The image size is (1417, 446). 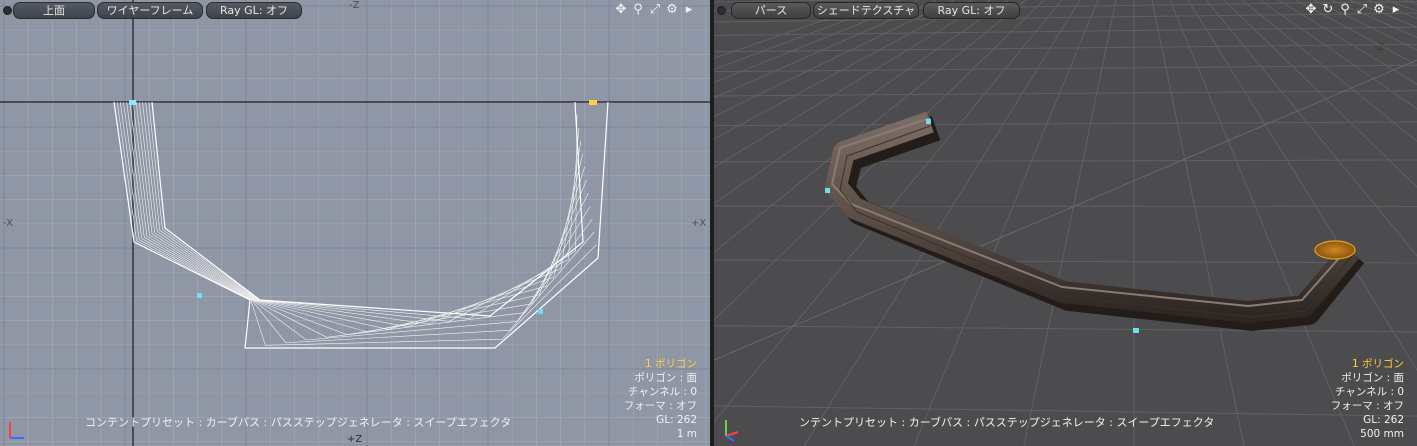 What do you see at coordinates (1382, 434) in the screenshot?
I see `grid-scale: 500 mm` at bounding box center [1382, 434].